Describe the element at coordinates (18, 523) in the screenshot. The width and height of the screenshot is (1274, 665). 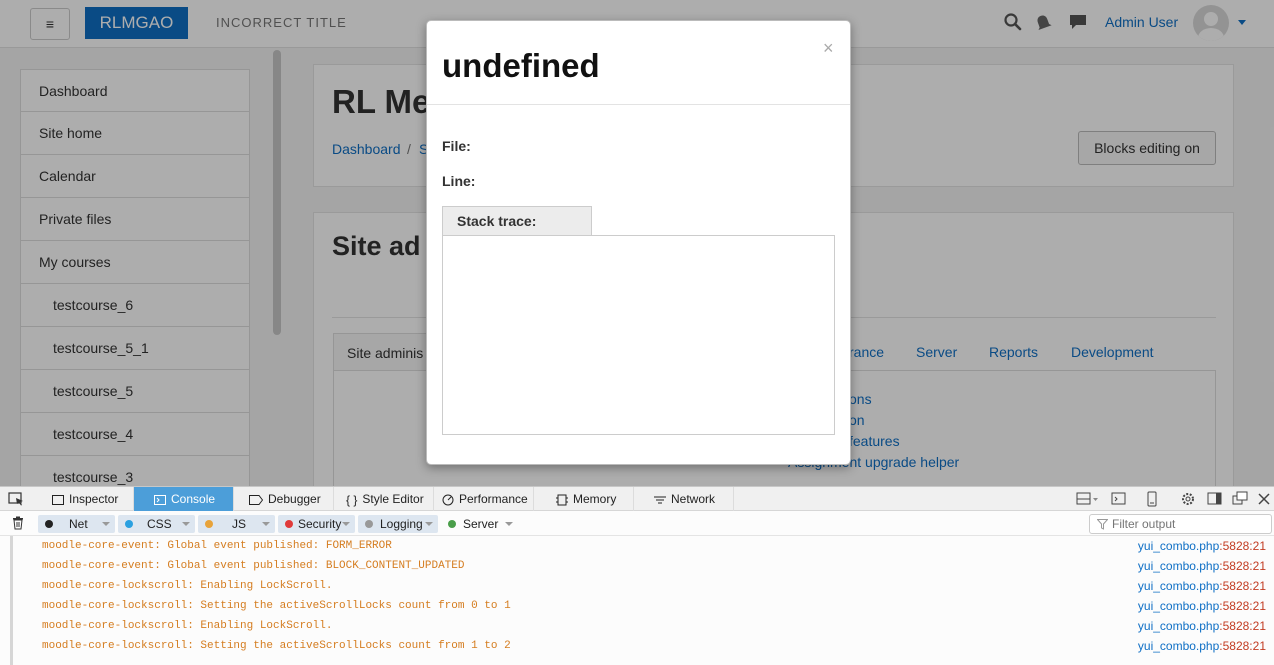
I see `trash-icon` at that location.